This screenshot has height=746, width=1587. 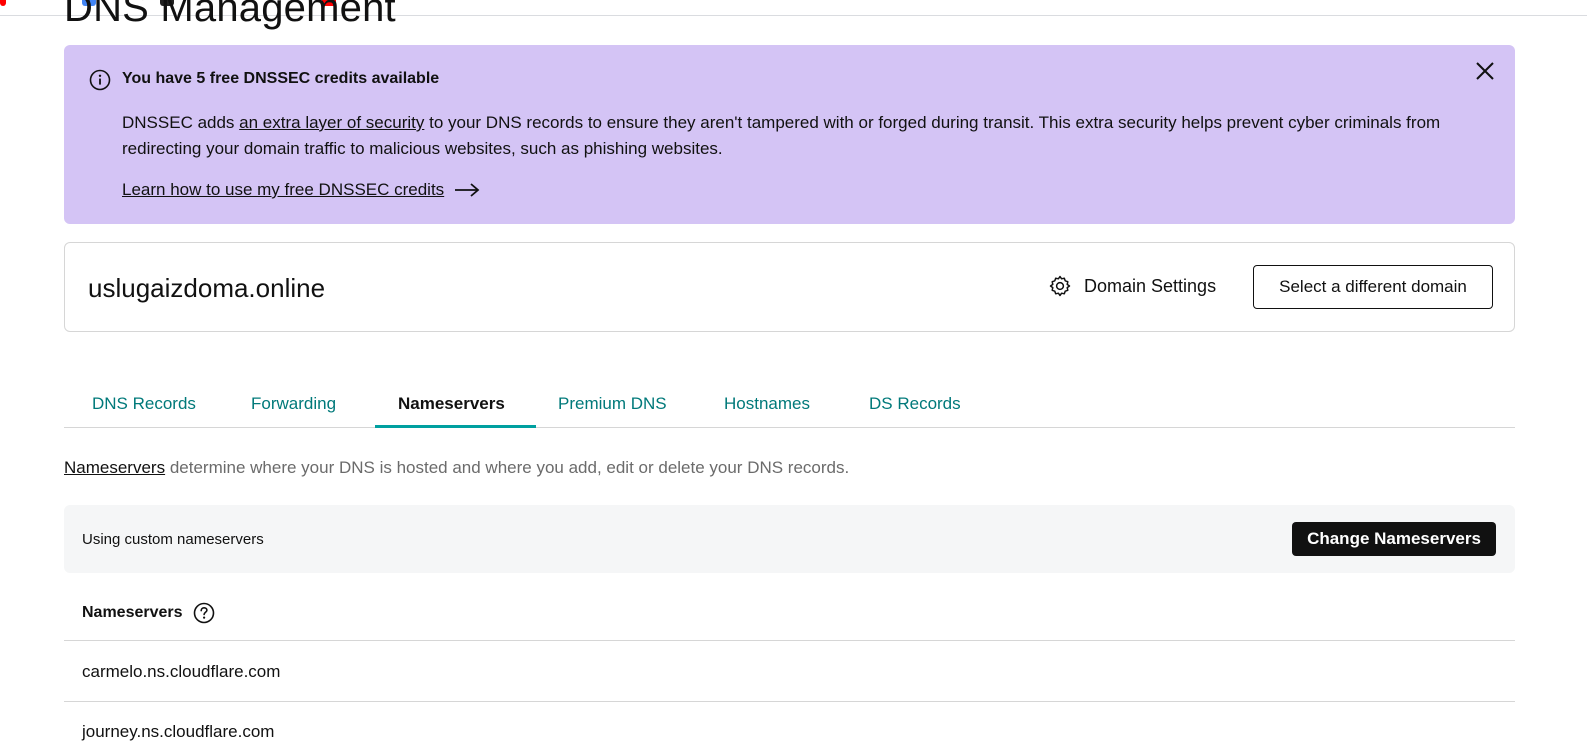 I want to click on banner-title: You have 5 free DNSSEC credits available, so click(x=281, y=78).